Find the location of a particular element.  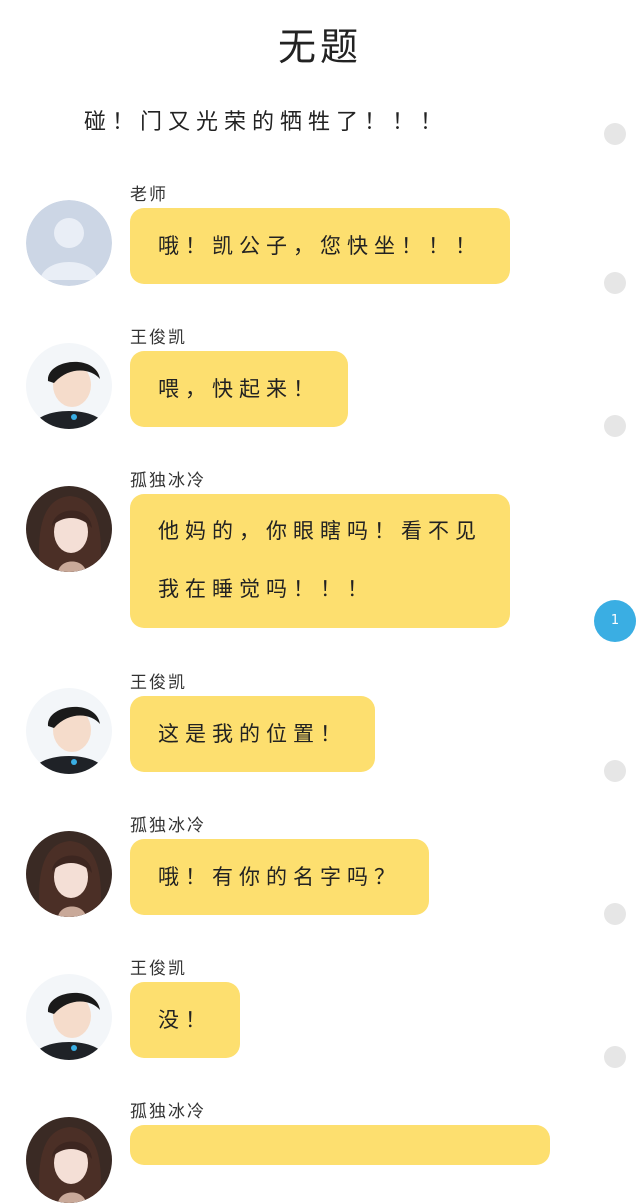

narration-text: 碰！门又光荣的牺牲了！！！ is located at coordinates (266, 122).